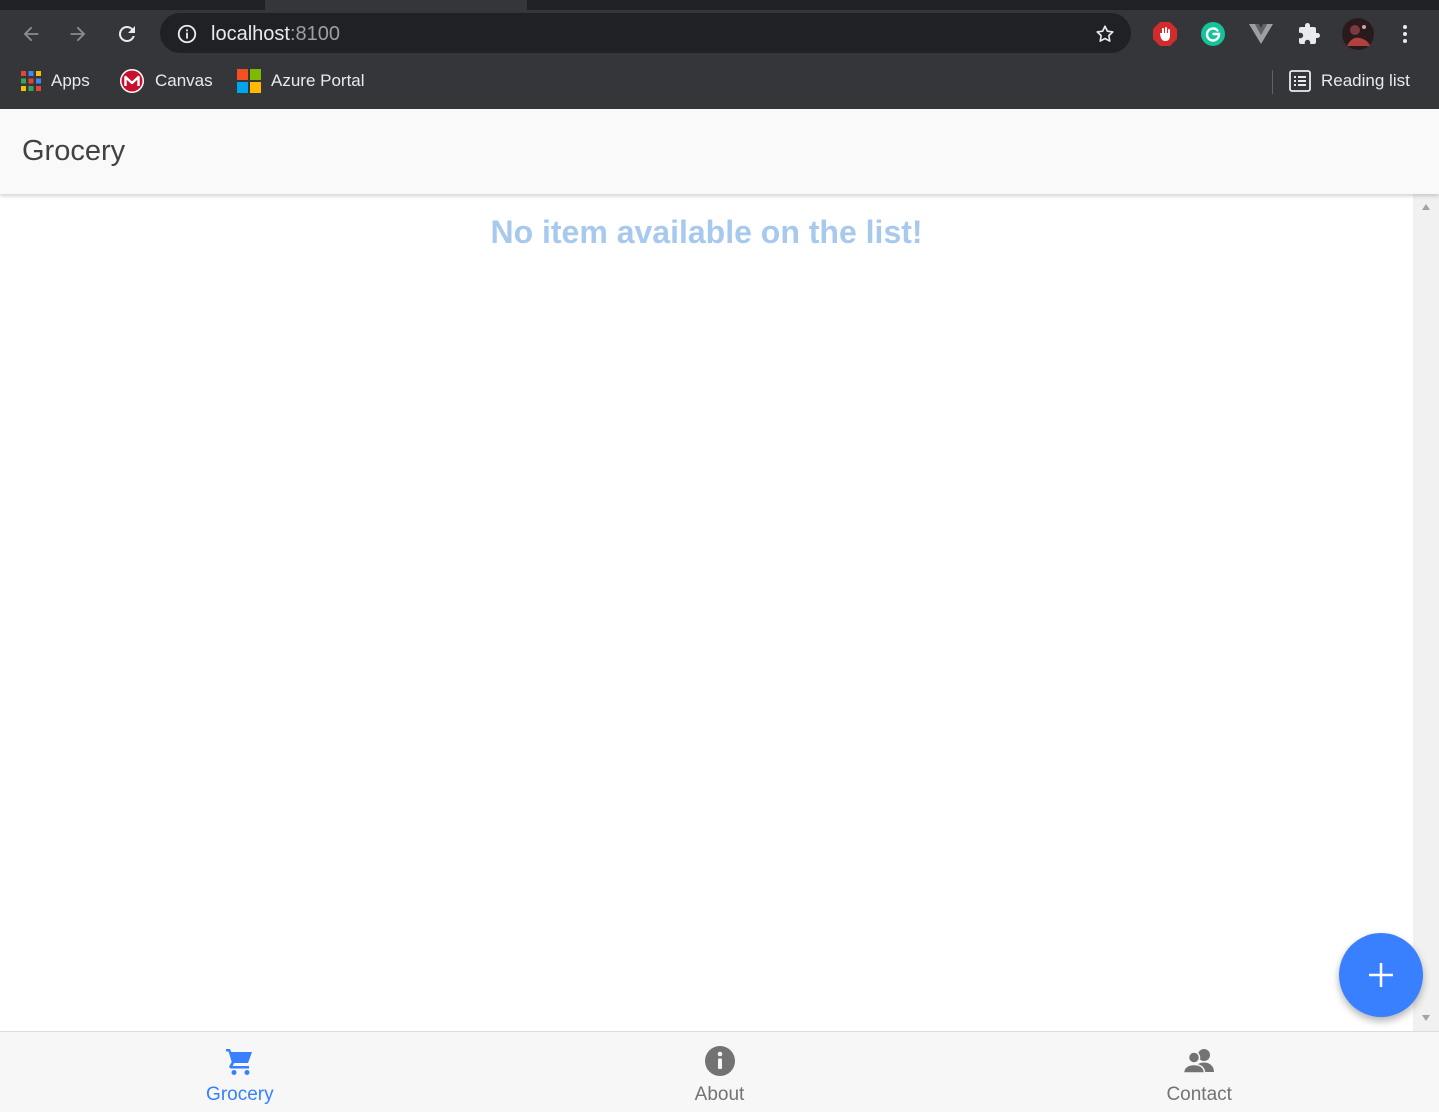  I want to click on chrome-menu-button, so click(1405, 34).